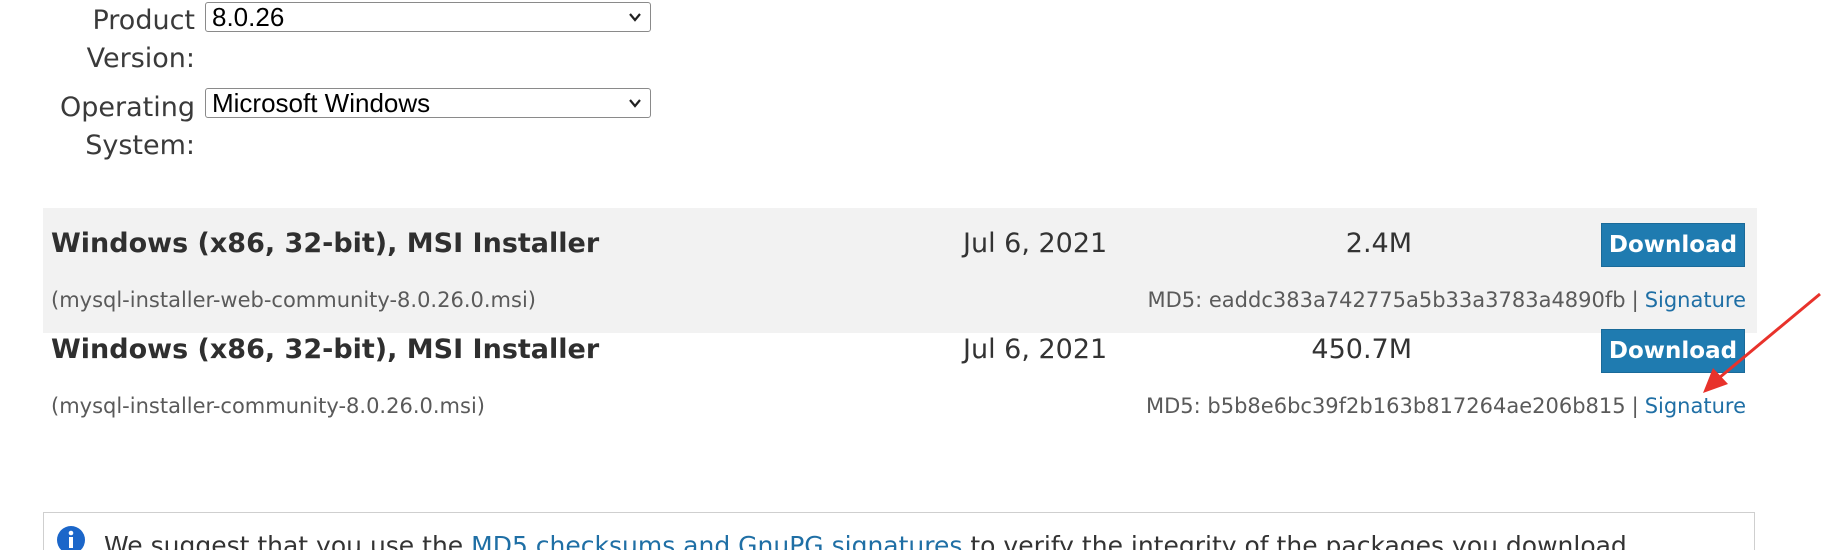 The image size is (1846, 550). What do you see at coordinates (288, 540) in the screenshot?
I see `notice-text-before: We suggest that you use the` at bounding box center [288, 540].